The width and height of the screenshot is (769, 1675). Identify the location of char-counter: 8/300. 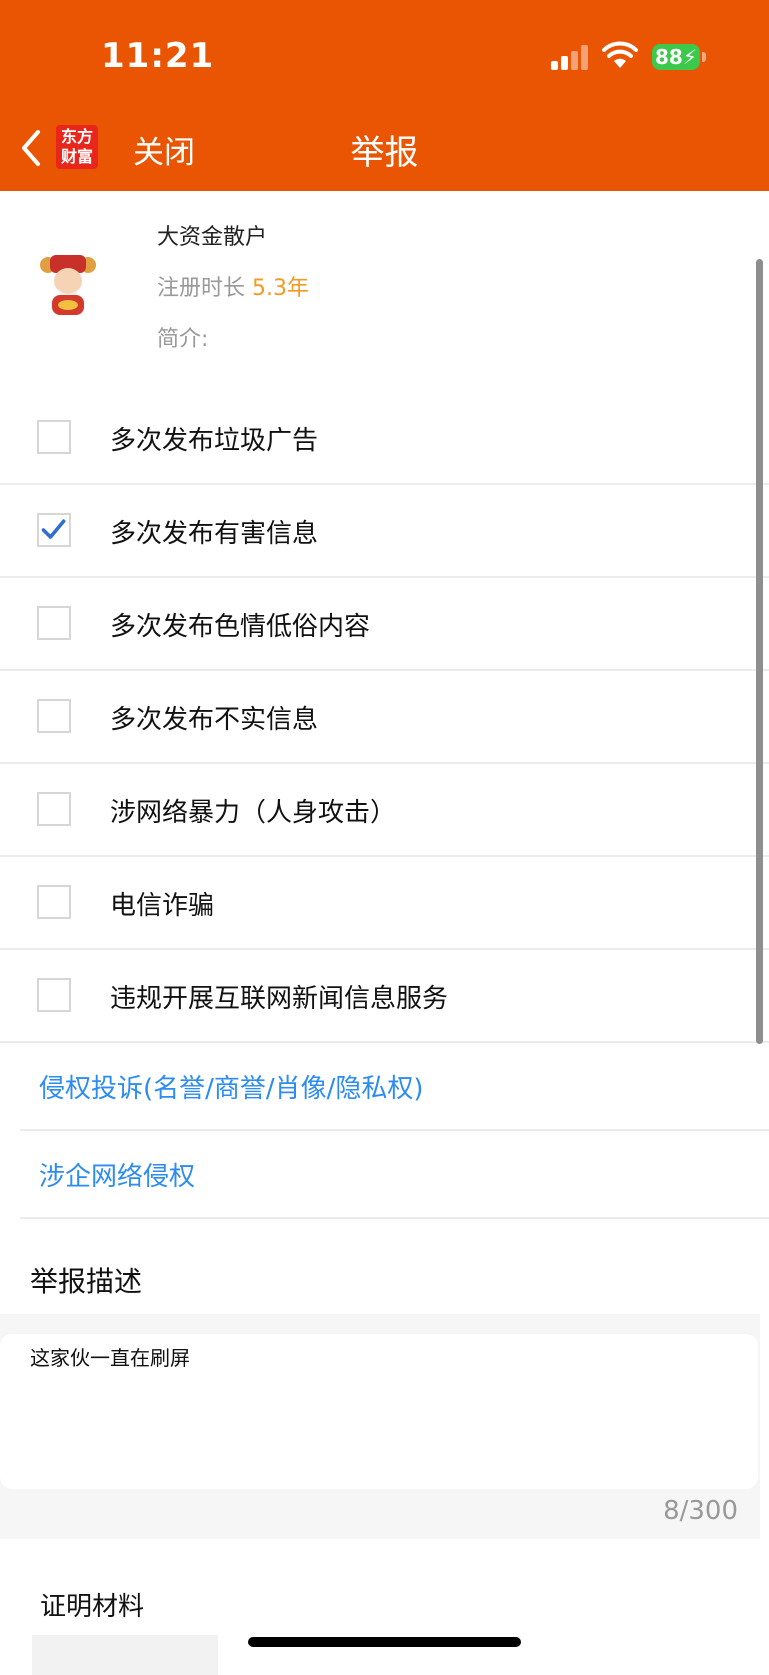
(700, 1511).